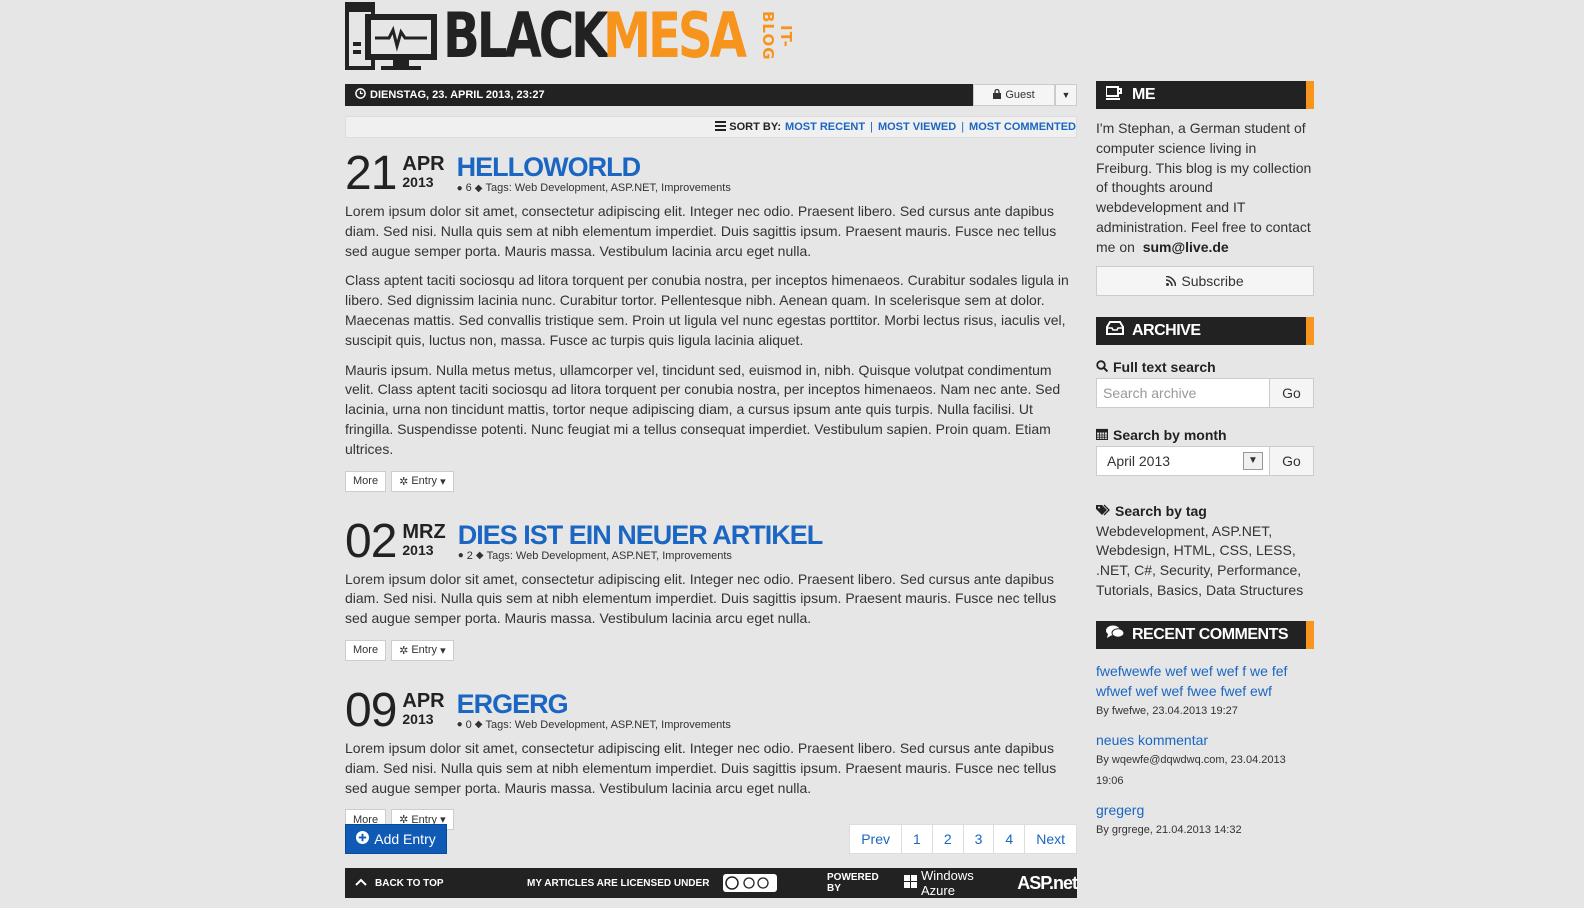  I want to click on contact-email: sum@live.de, so click(1186, 247).